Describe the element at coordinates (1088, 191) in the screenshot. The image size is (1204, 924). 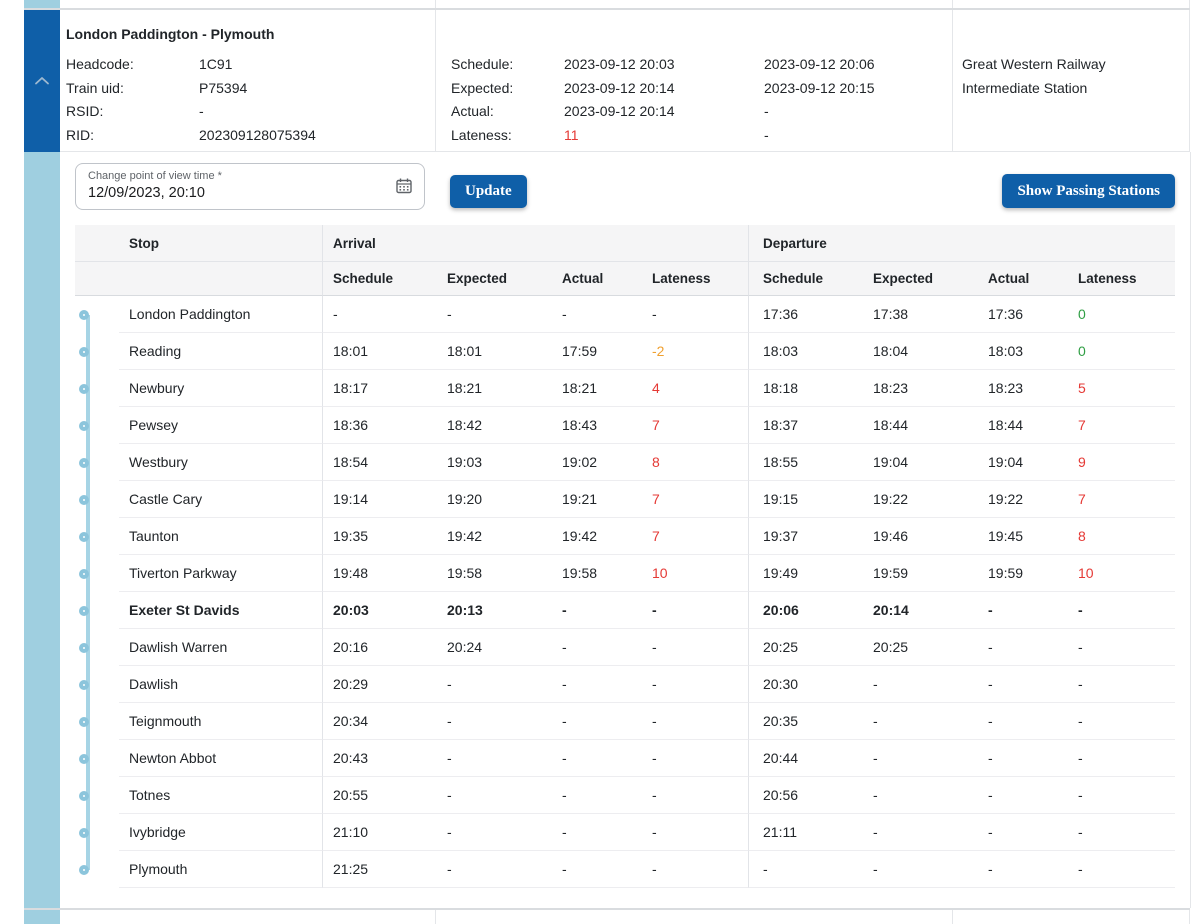
I see `show-passing-stations-button: Show Passing Stations` at that location.